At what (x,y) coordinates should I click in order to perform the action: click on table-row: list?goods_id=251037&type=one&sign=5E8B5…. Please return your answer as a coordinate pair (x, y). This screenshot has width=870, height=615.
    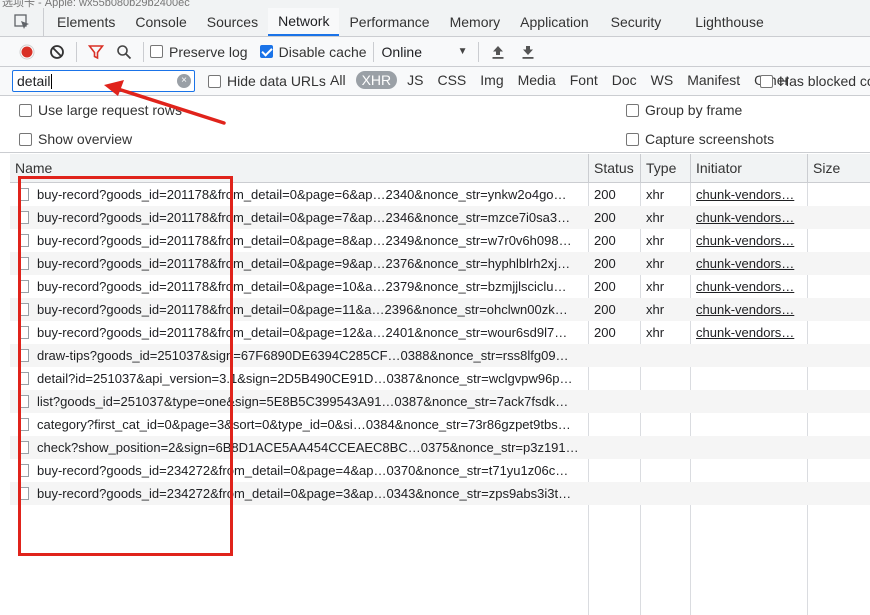
    Looking at the image, I should click on (440, 401).